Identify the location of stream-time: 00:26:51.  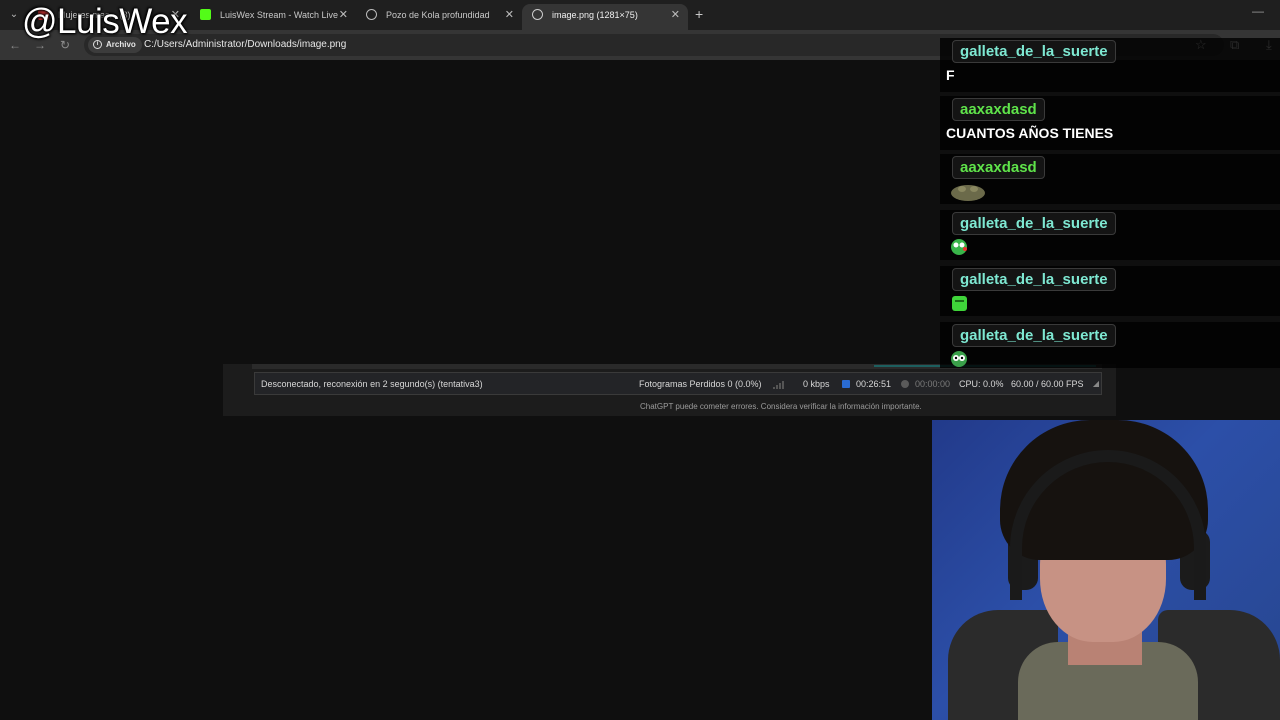
(874, 384).